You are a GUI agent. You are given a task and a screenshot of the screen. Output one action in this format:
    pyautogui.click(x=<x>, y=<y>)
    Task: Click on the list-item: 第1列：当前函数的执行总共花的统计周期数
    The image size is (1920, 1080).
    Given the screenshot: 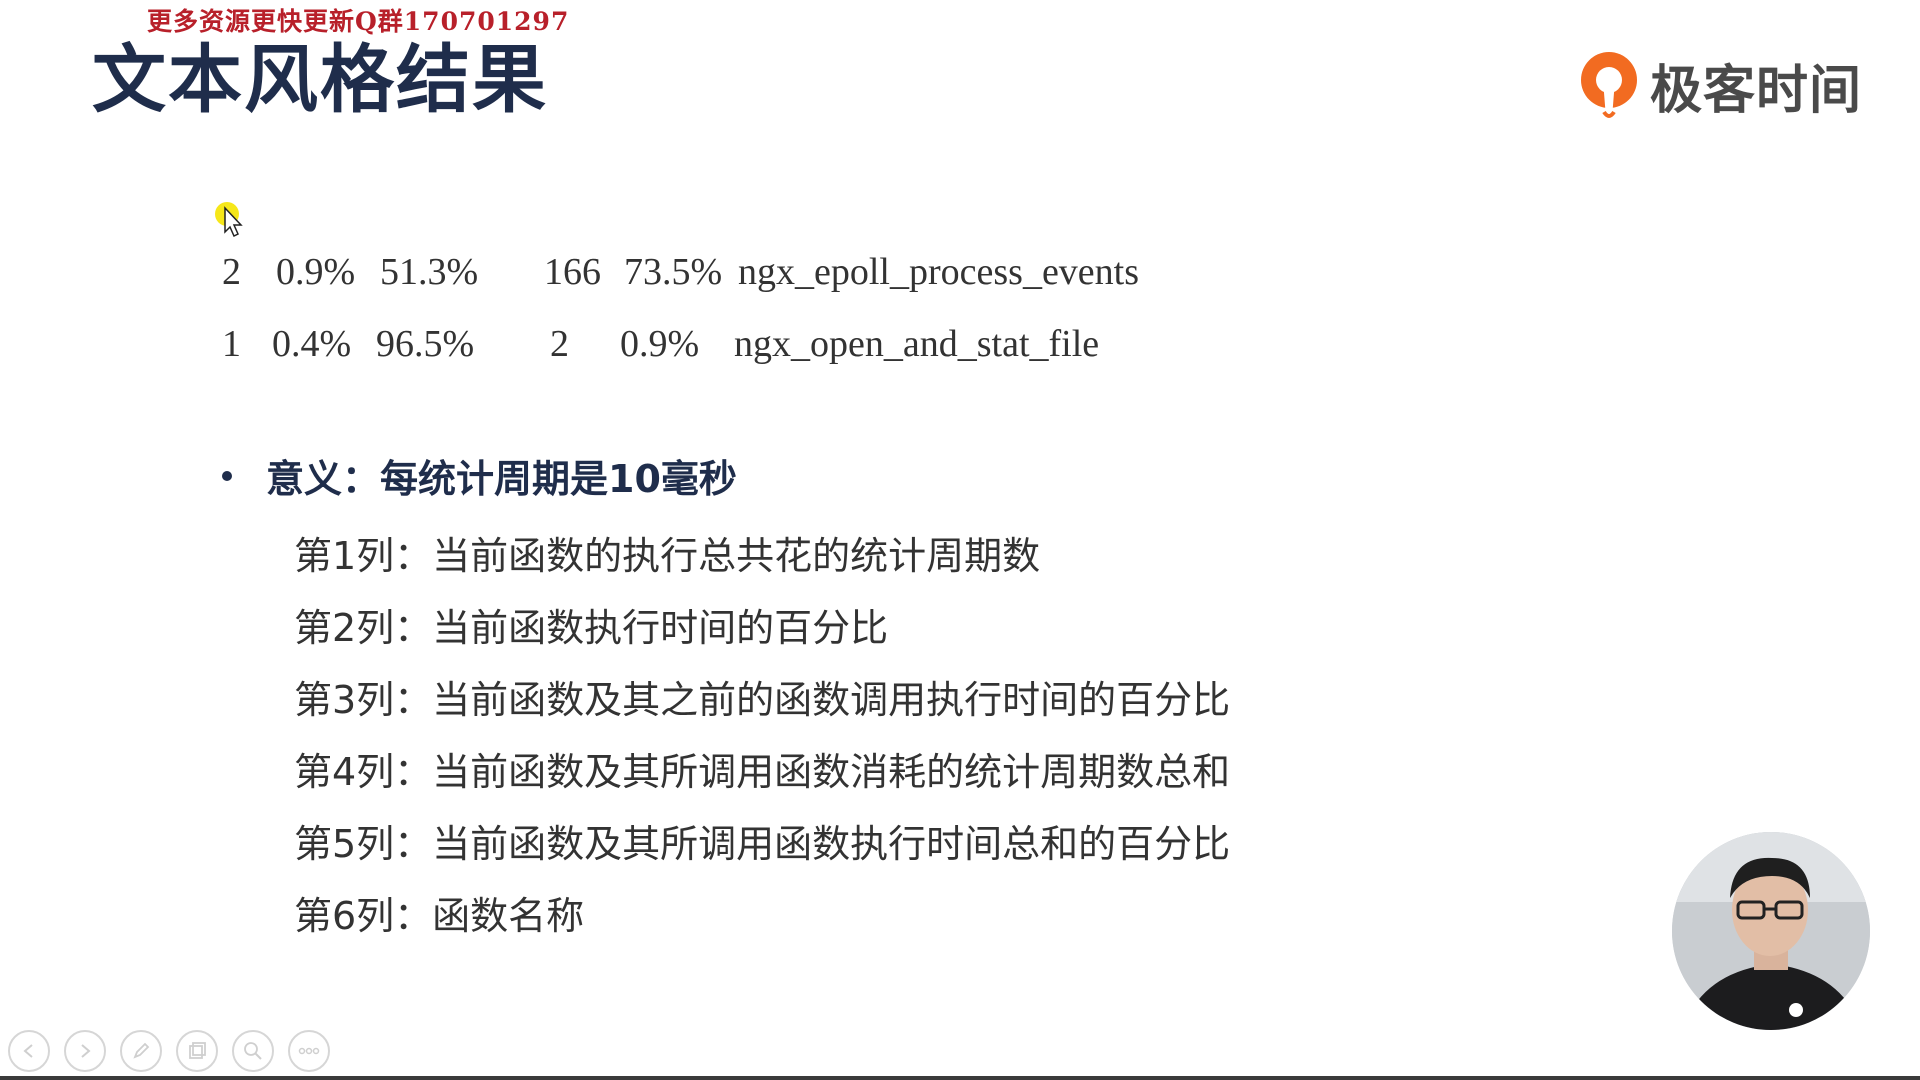 What is the action you would take?
    pyautogui.click(x=667, y=556)
    